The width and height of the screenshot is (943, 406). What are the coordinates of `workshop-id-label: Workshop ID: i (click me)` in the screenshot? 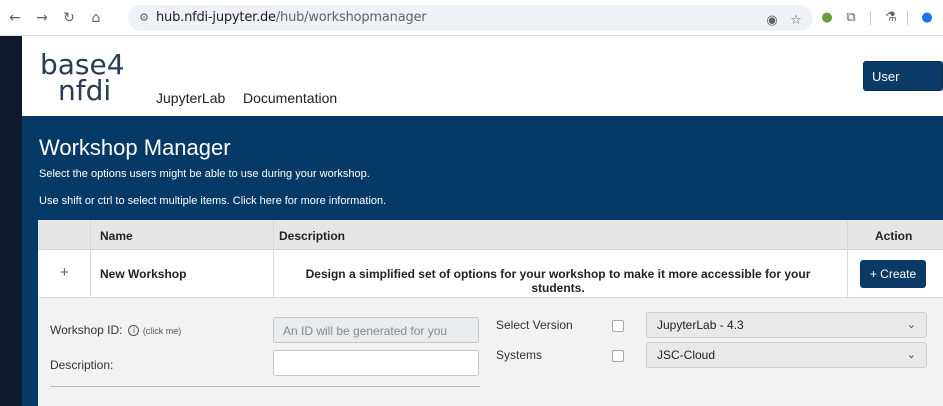 It's located at (115, 330).